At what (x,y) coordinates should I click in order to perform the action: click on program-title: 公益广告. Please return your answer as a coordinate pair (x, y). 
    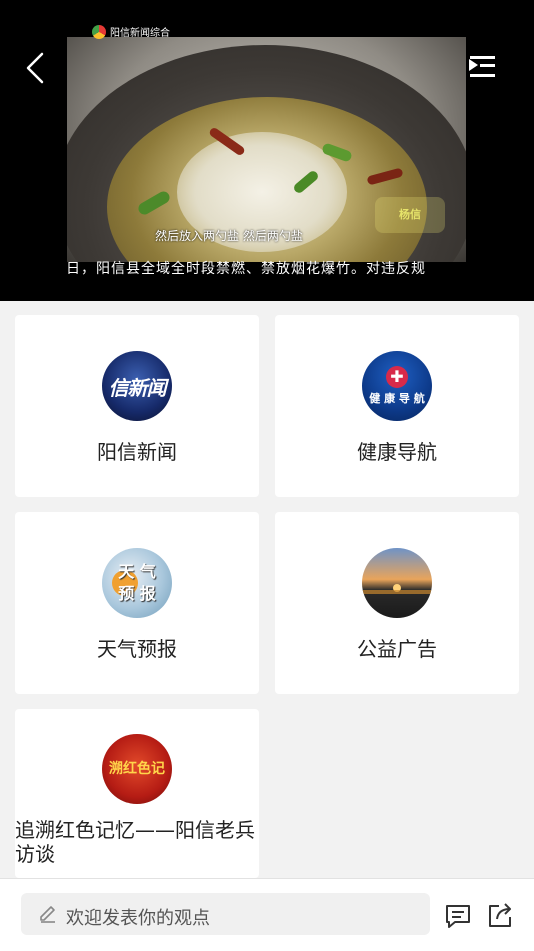
    Looking at the image, I should click on (397, 649).